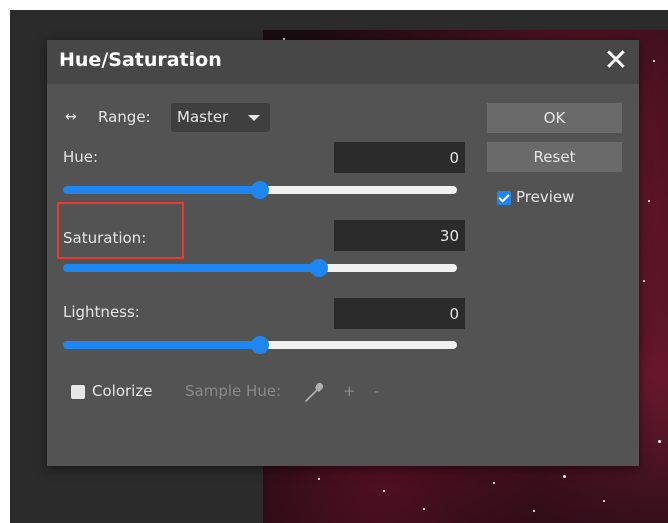 This screenshot has height=523, width=668. What do you see at coordinates (81, 157) in the screenshot?
I see `hue-label: Hue:` at bounding box center [81, 157].